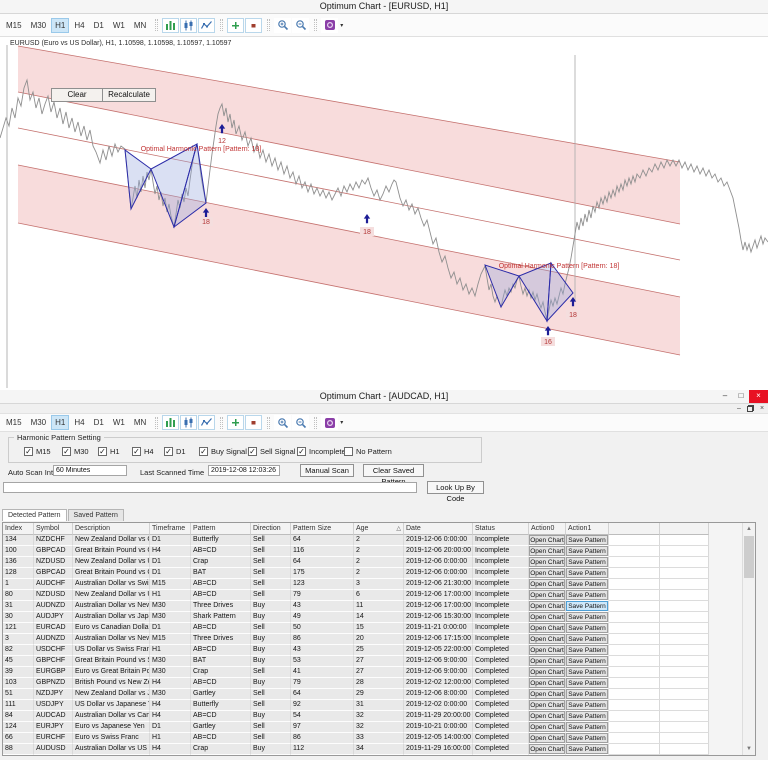  Describe the element at coordinates (438, 584) in the screenshot. I see `cell-date: 2019-12-06 21:30:00` at that location.